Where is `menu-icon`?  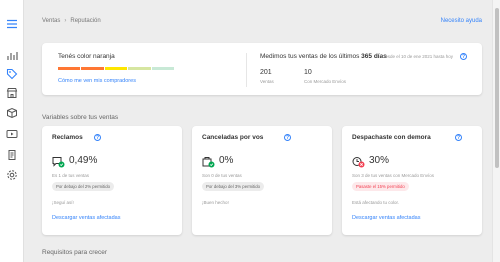
menu-icon is located at coordinates (12, 24).